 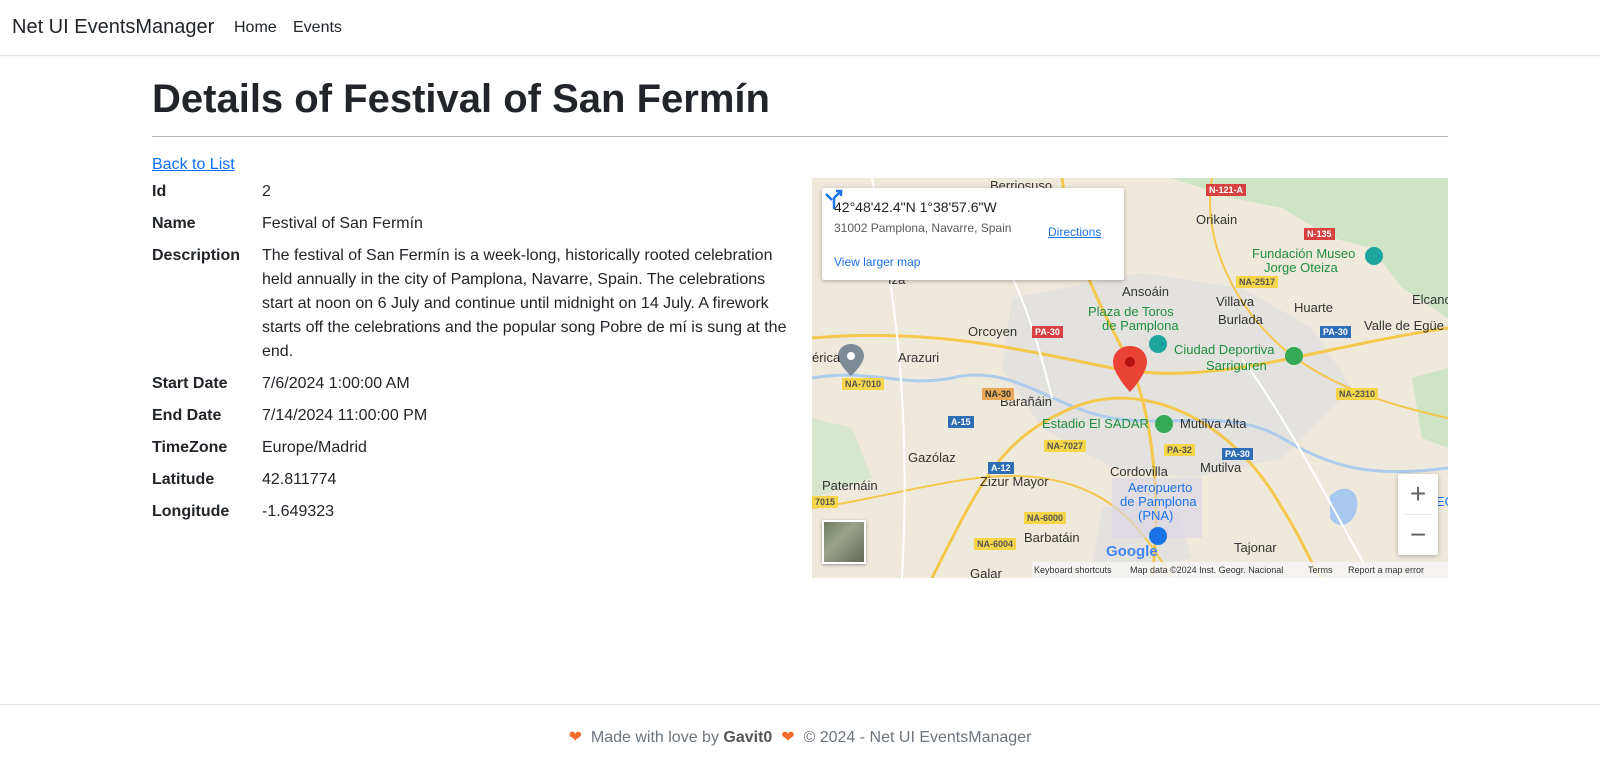 I want to click on map-label: Mutilva Alta, so click(x=1213, y=423).